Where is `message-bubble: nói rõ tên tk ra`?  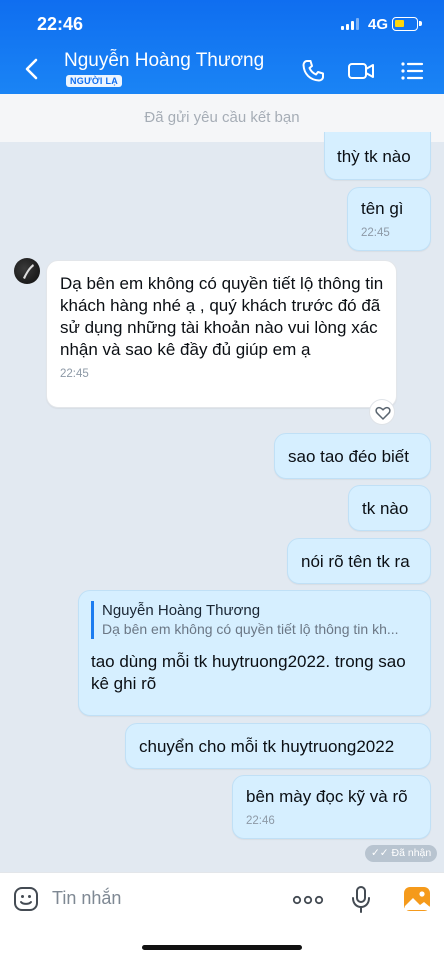 message-bubble: nói rõ tên tk ra is located at coordinates (359, 561).